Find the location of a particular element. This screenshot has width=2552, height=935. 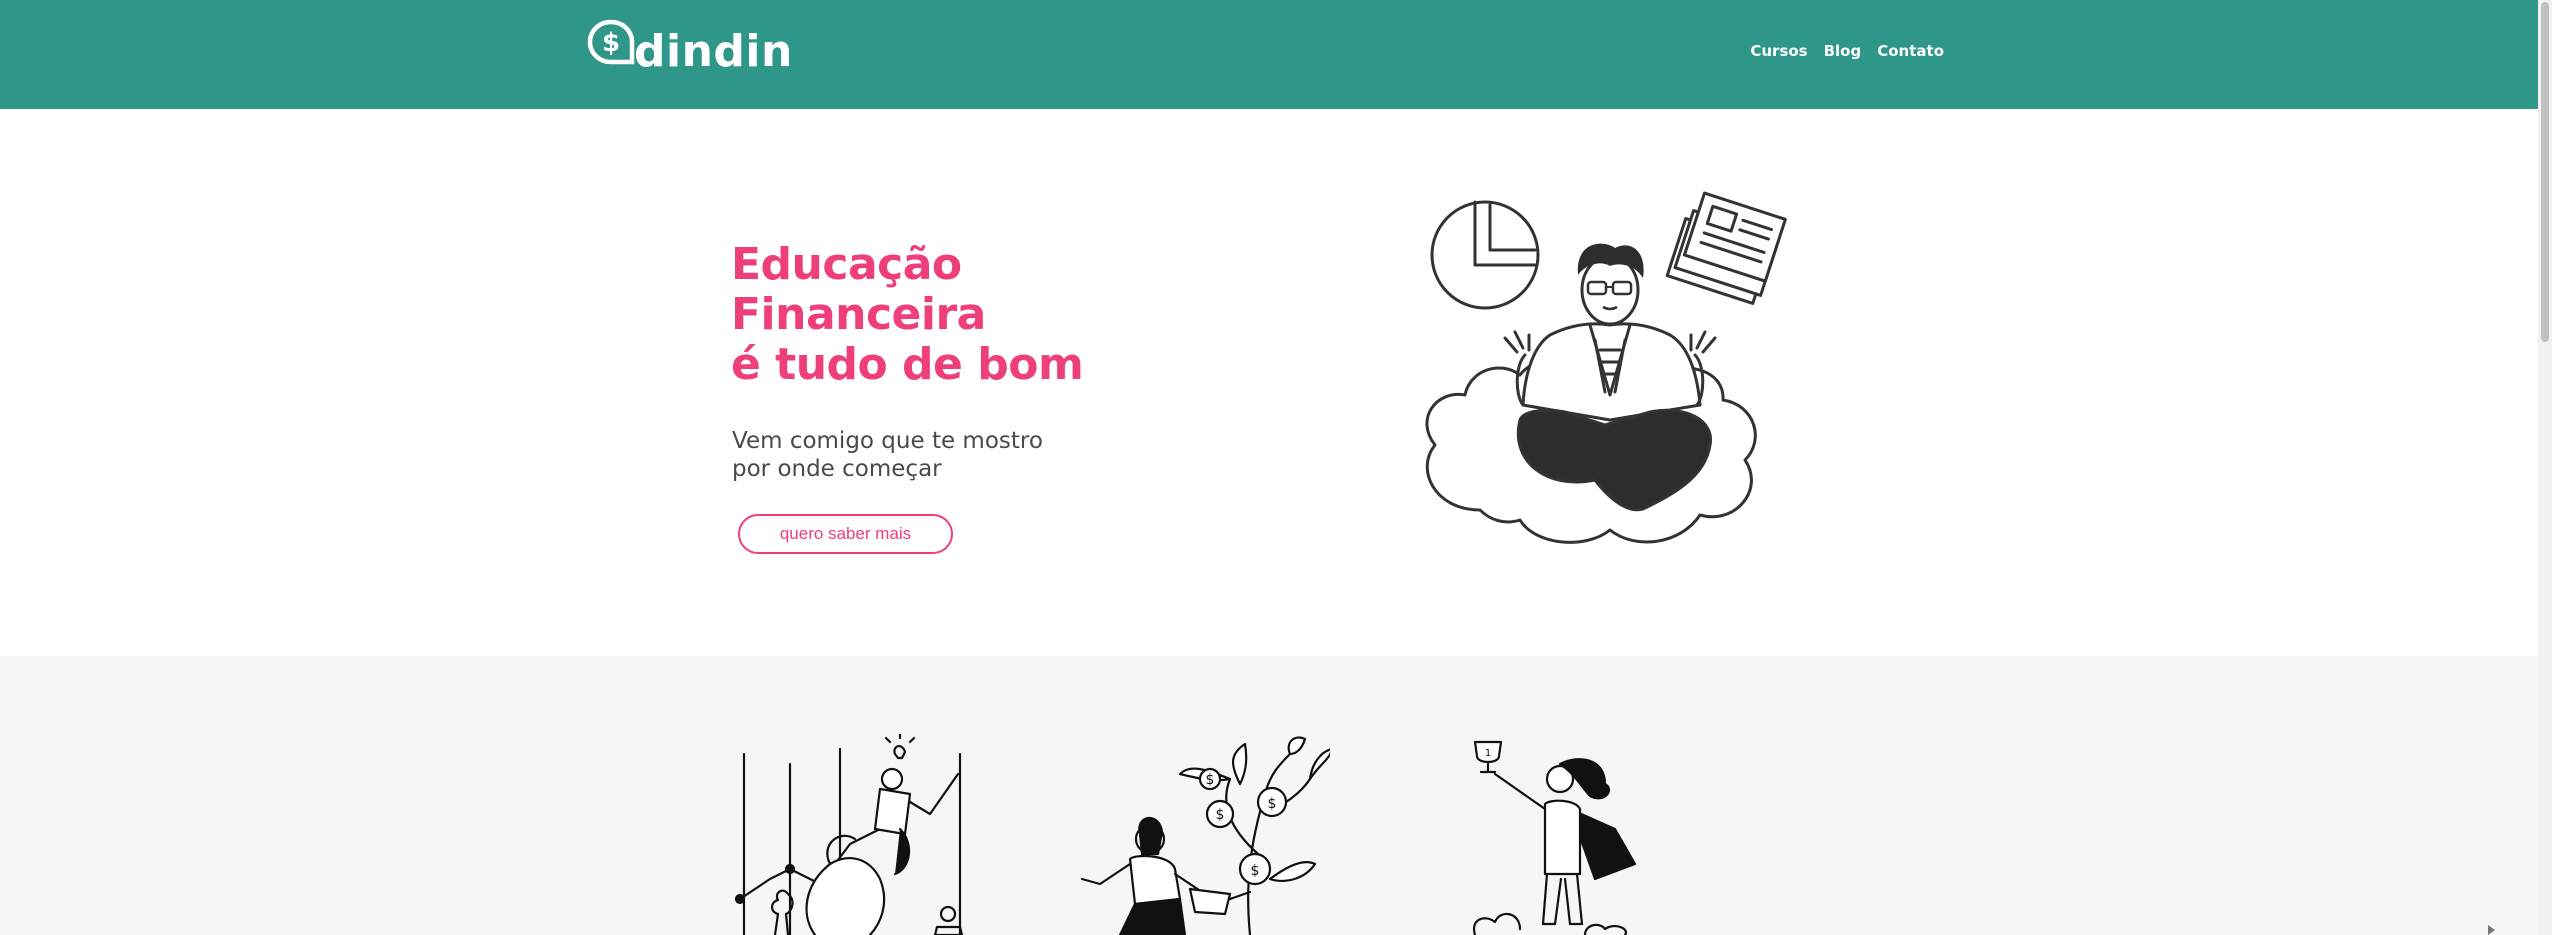

nav-link-blog: Blog is located at coordinates (1843, 51).